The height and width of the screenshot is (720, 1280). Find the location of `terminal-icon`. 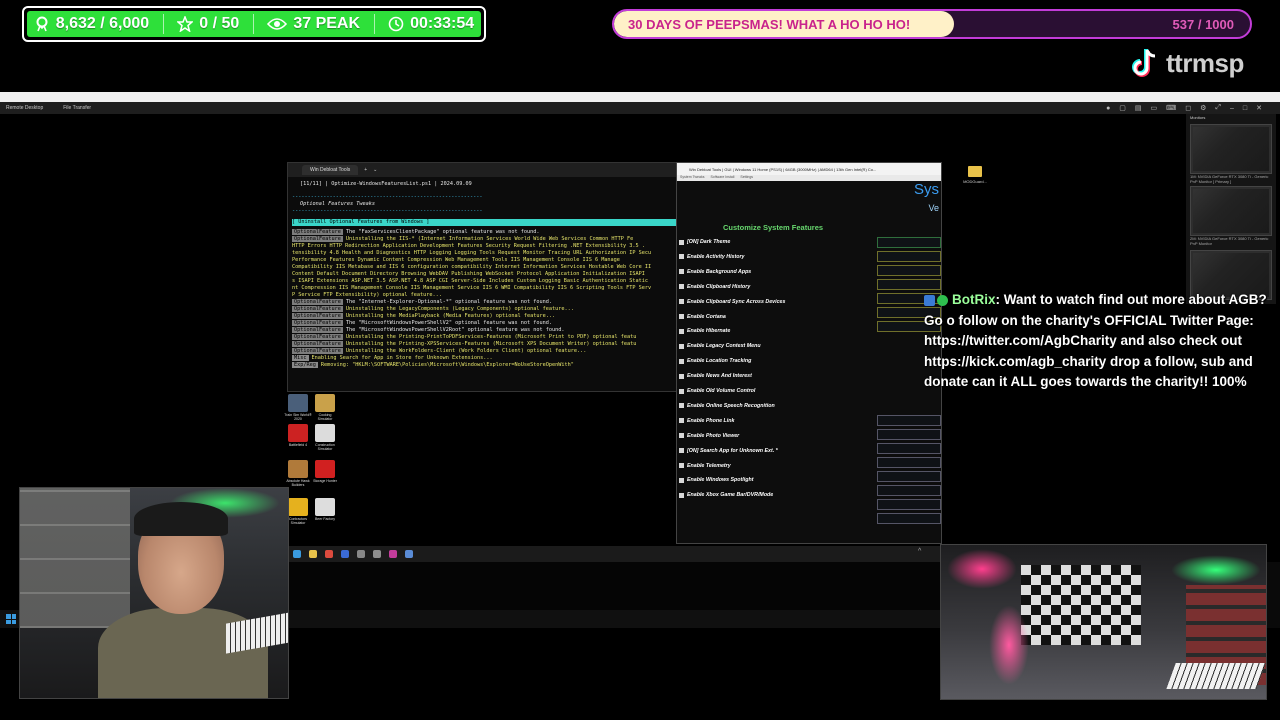

terminal-icon is located at coordinates (345, 554).